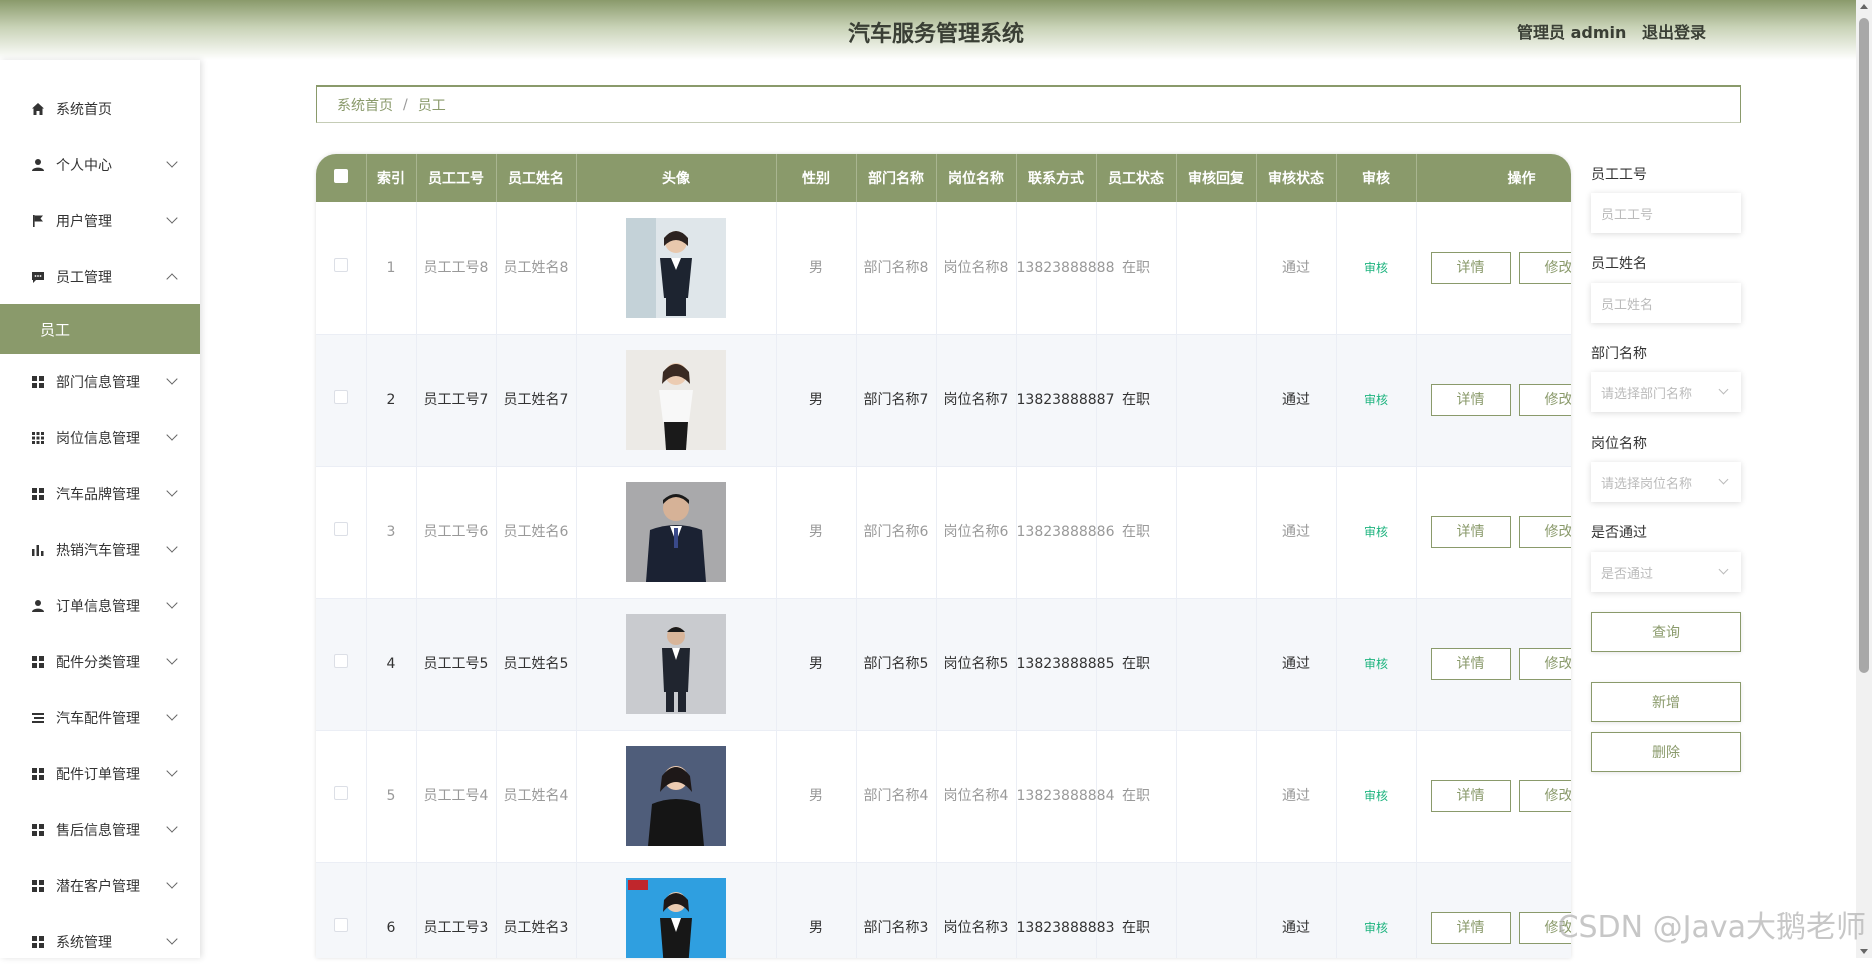 The width and height of the screenshot is (1872, 968). I want to click on column-header: 审核, so click(1376, 178).